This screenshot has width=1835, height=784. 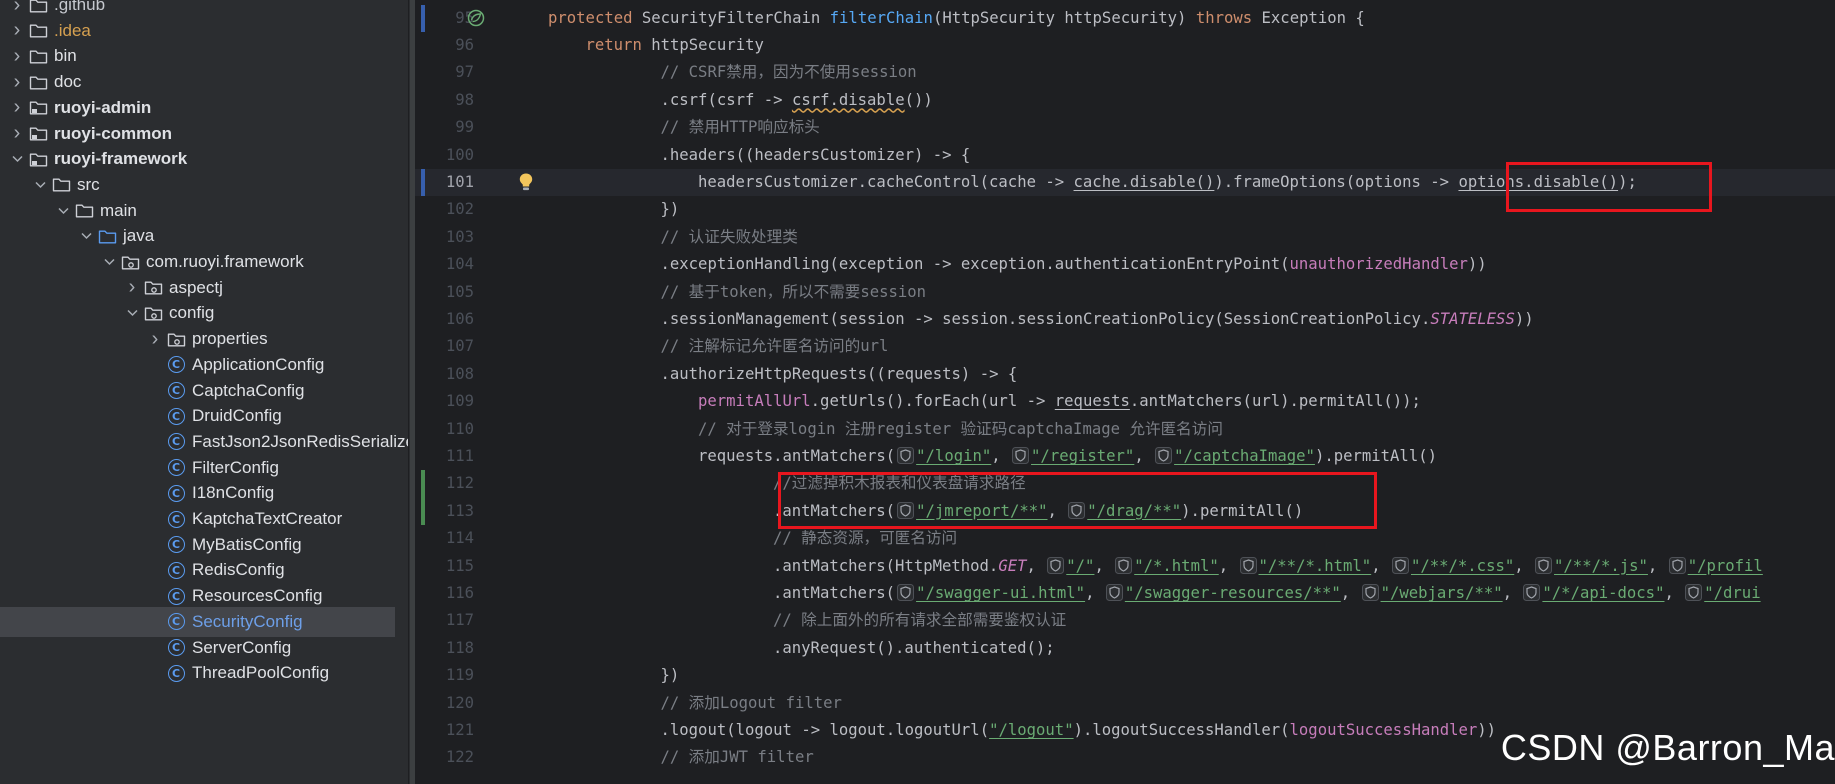 I want to click on code-line-114: 114 // 静态资源，可匿名访问, so click(x=1125, y=538).